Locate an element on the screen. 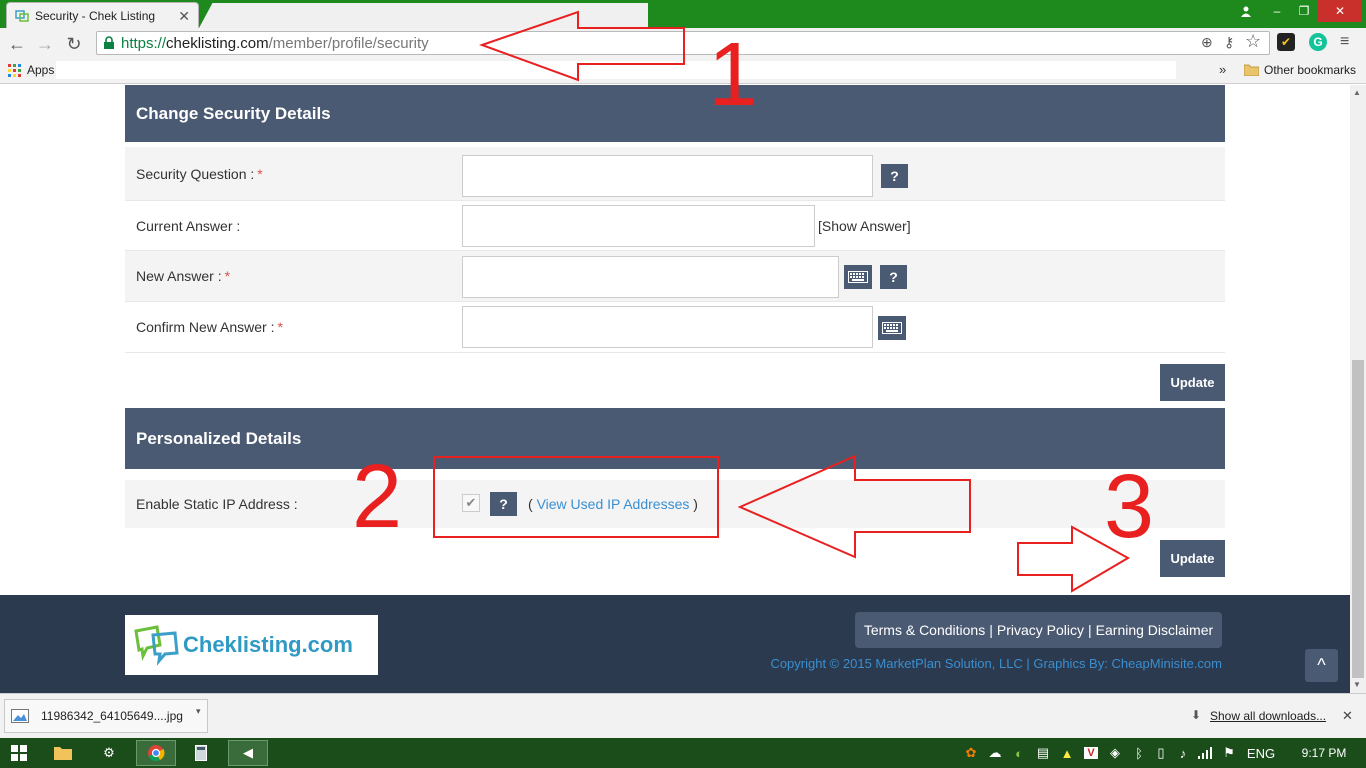 The width and height of the screenshot is (1366, 768). annotation-number-3: 3 is located at coordinates (1129, 507).